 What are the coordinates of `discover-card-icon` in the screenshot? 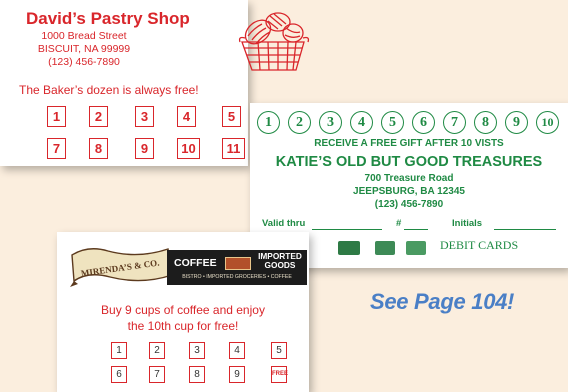 It's located at (416, 248).